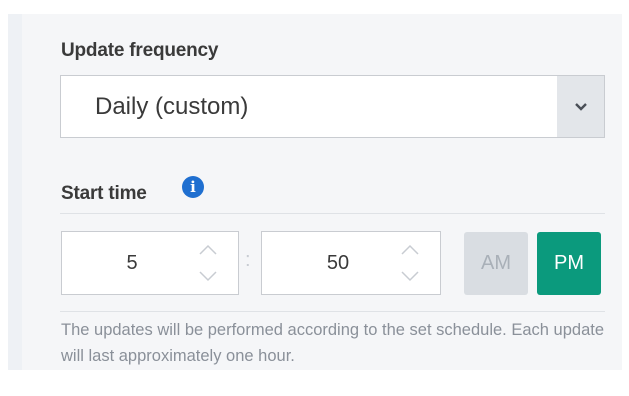 This screenshot has width=629, height=396. I want to click on hours-value: 5, so click(132, 263).